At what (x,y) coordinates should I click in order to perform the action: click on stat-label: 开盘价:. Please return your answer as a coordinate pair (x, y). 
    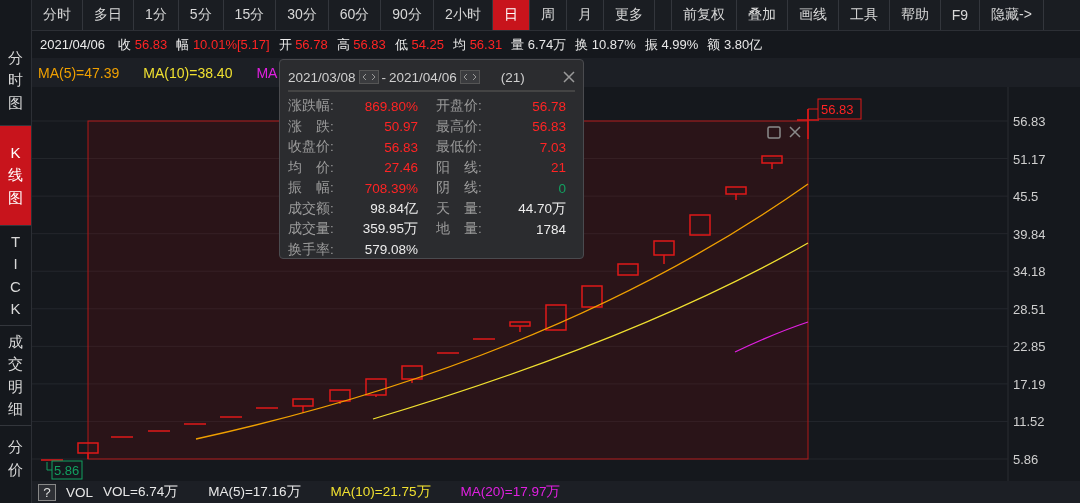
    Looking at the image, I should click on (459, 106).